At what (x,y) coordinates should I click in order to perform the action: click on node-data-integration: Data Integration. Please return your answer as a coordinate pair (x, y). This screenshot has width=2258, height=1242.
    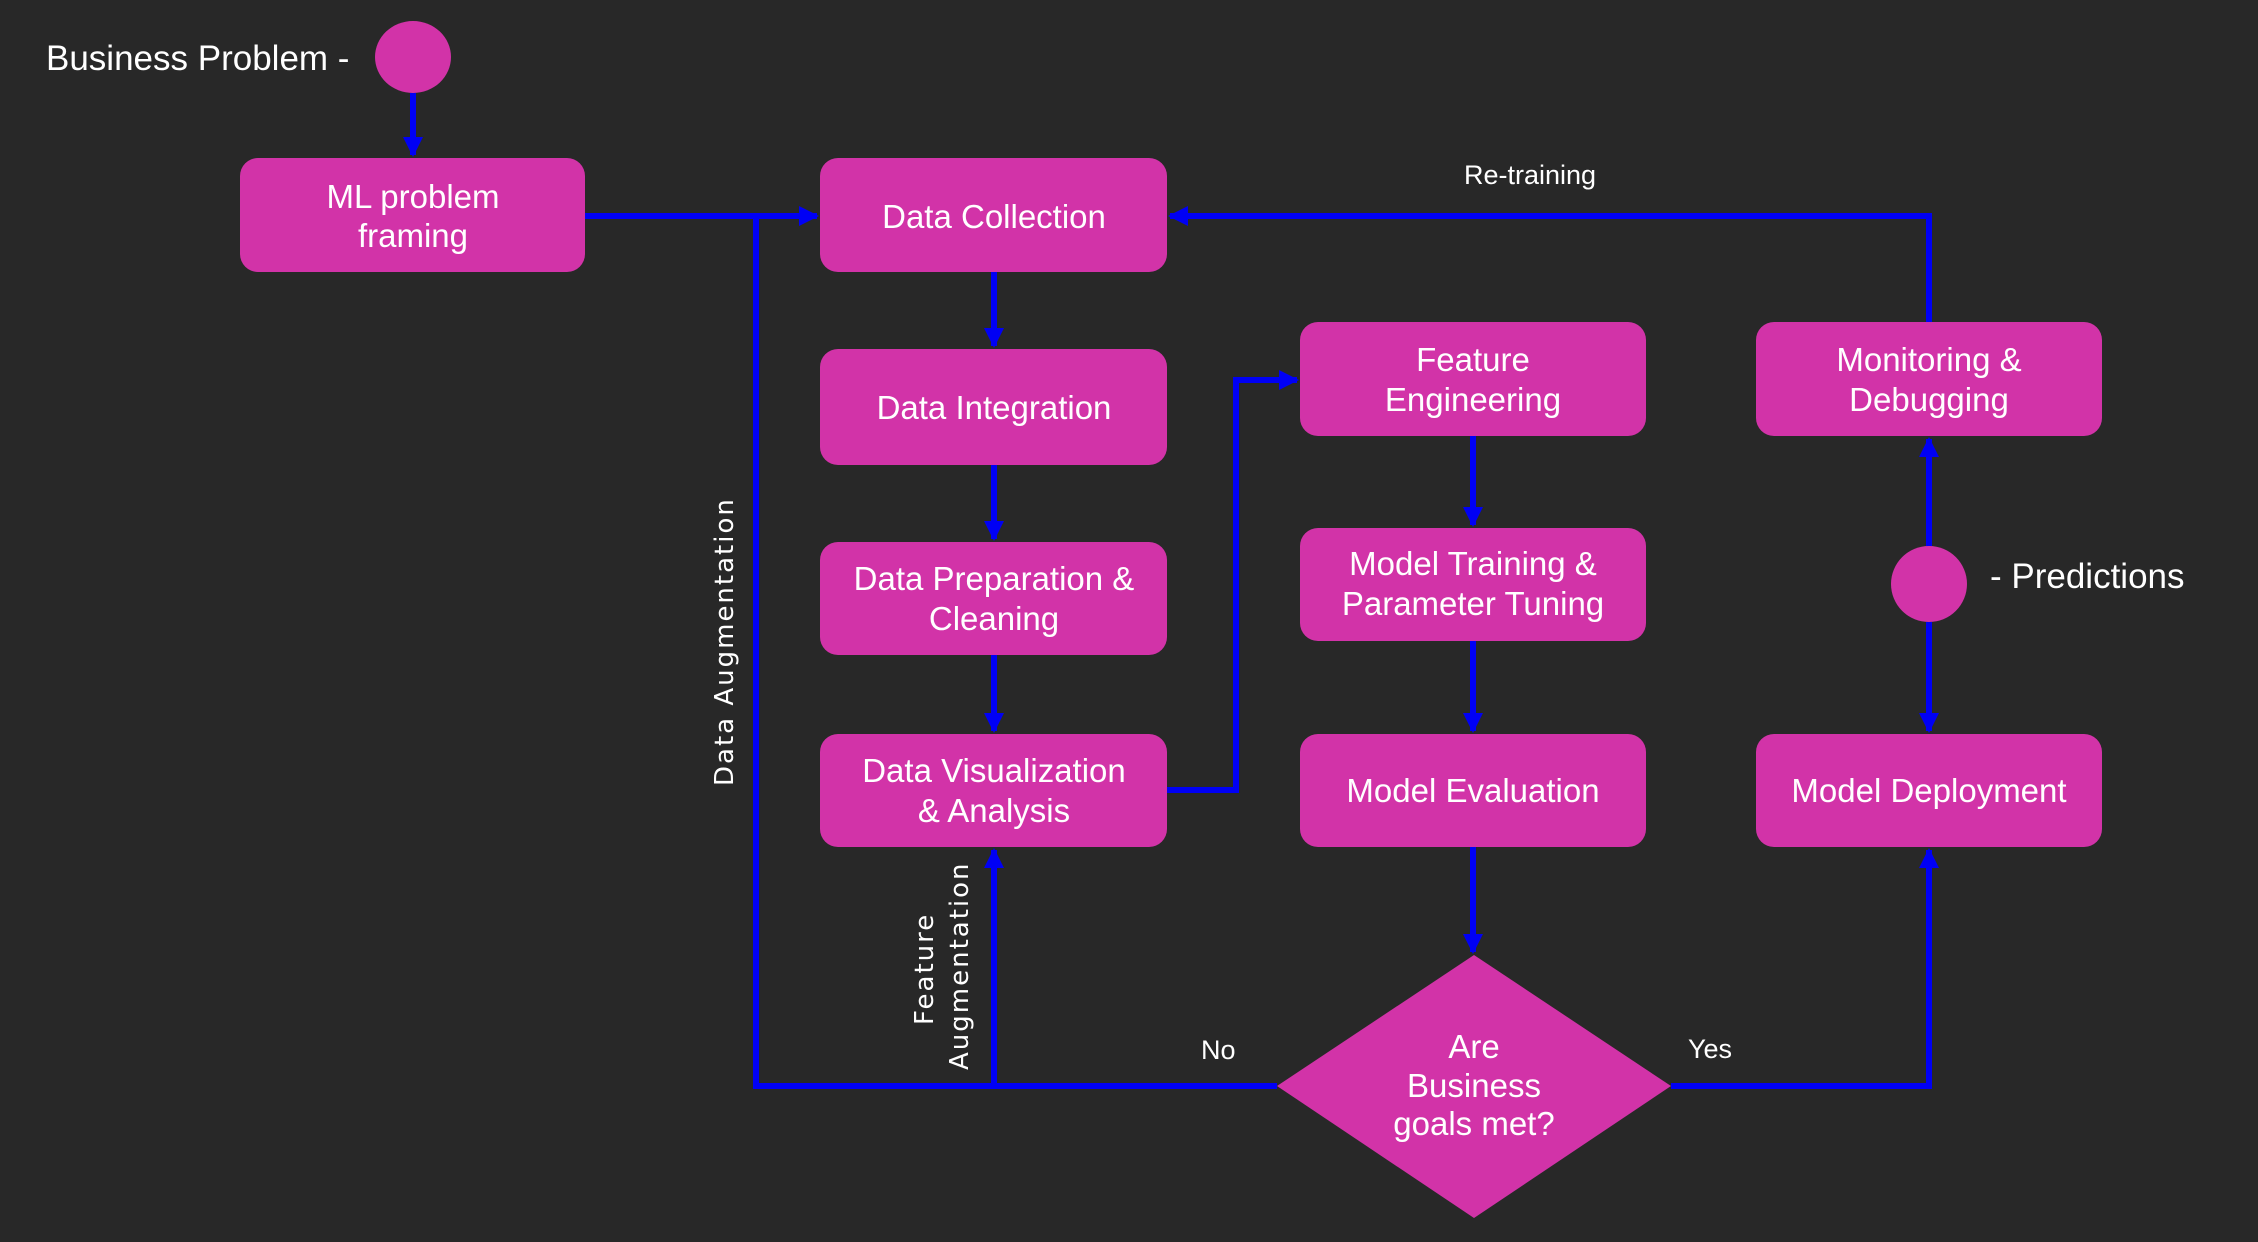
    Looking at the image, I should click on (993, 407).